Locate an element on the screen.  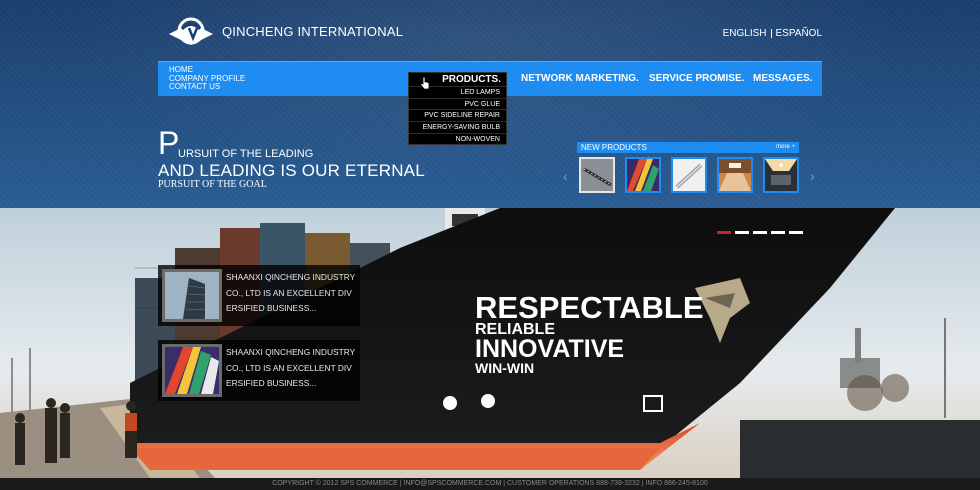
nav-contact-link: CONTACT US is located at coordinates (207, 87).